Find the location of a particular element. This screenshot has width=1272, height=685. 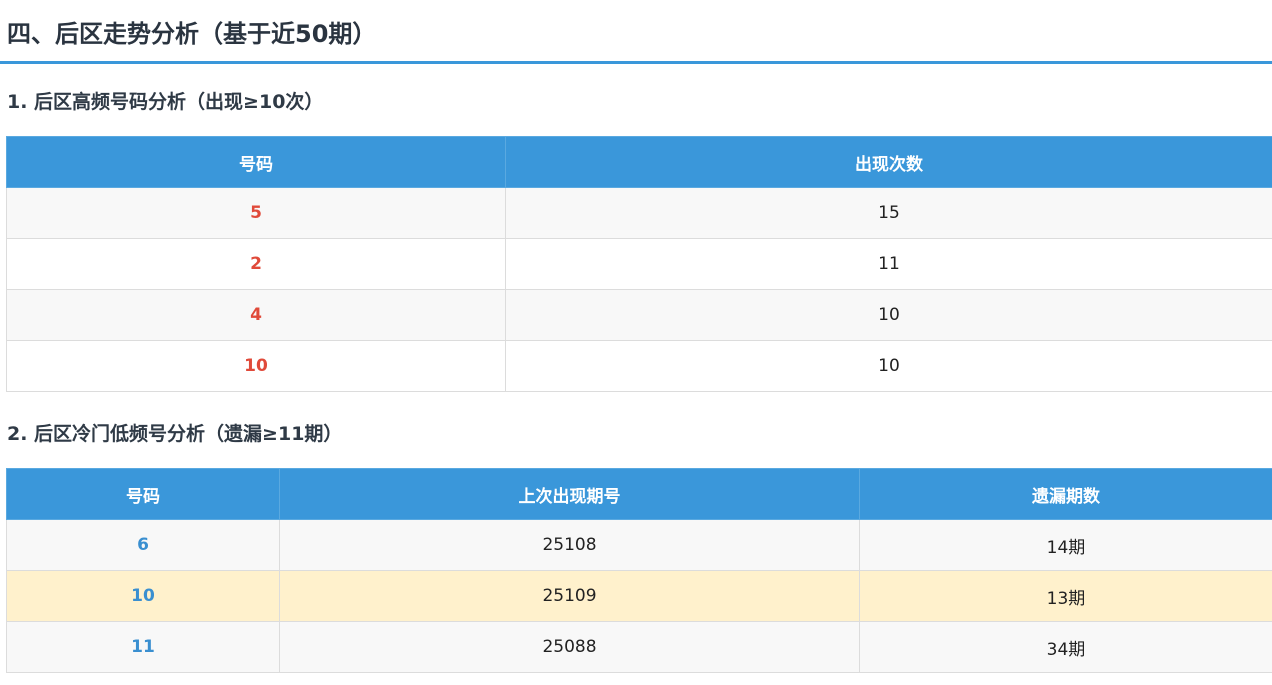

table-header-row: 号码 上次出现期号 遗漏期数 is located at coordinates (639, 494).